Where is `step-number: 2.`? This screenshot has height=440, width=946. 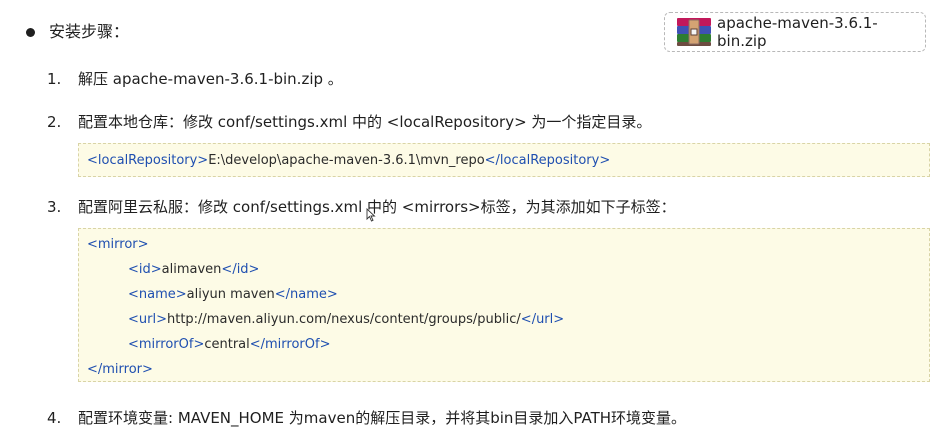 step-number: 2. is located at coordinates (54, 122).